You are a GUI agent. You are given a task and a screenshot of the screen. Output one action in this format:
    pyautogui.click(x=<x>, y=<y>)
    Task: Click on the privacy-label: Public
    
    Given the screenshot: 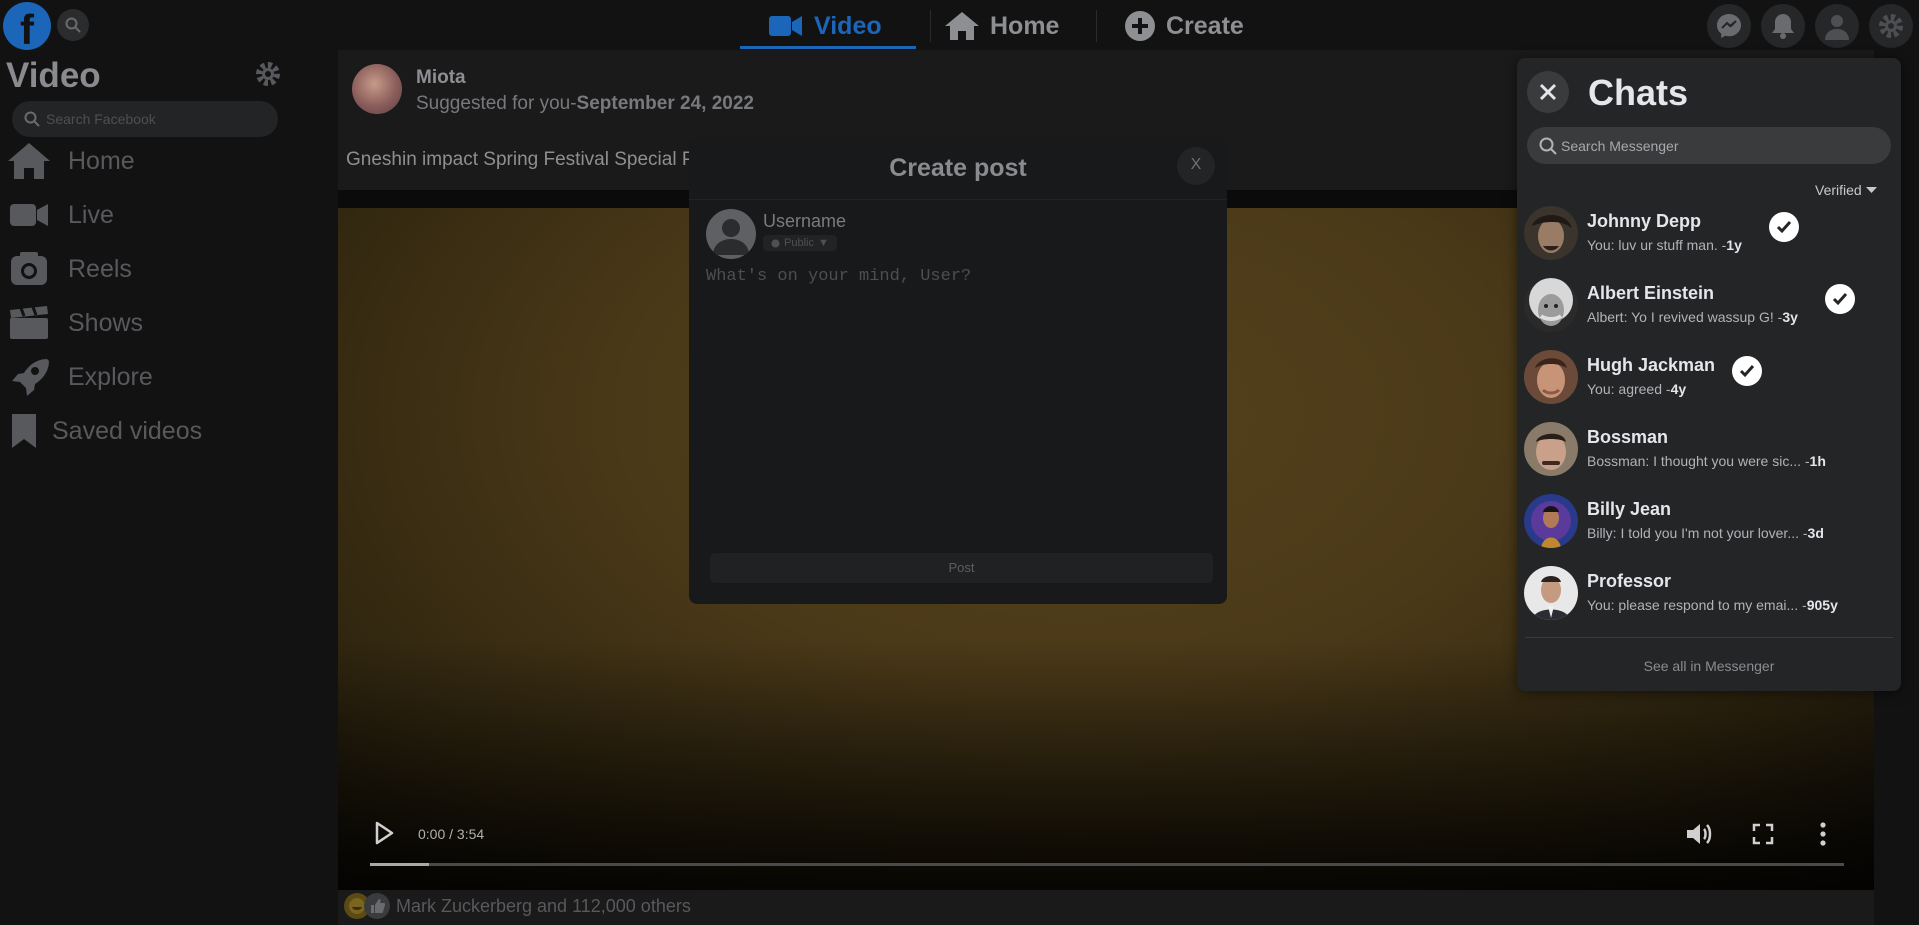 What is the action you would take?
    pyautogui.click(x=799, y=243)
    